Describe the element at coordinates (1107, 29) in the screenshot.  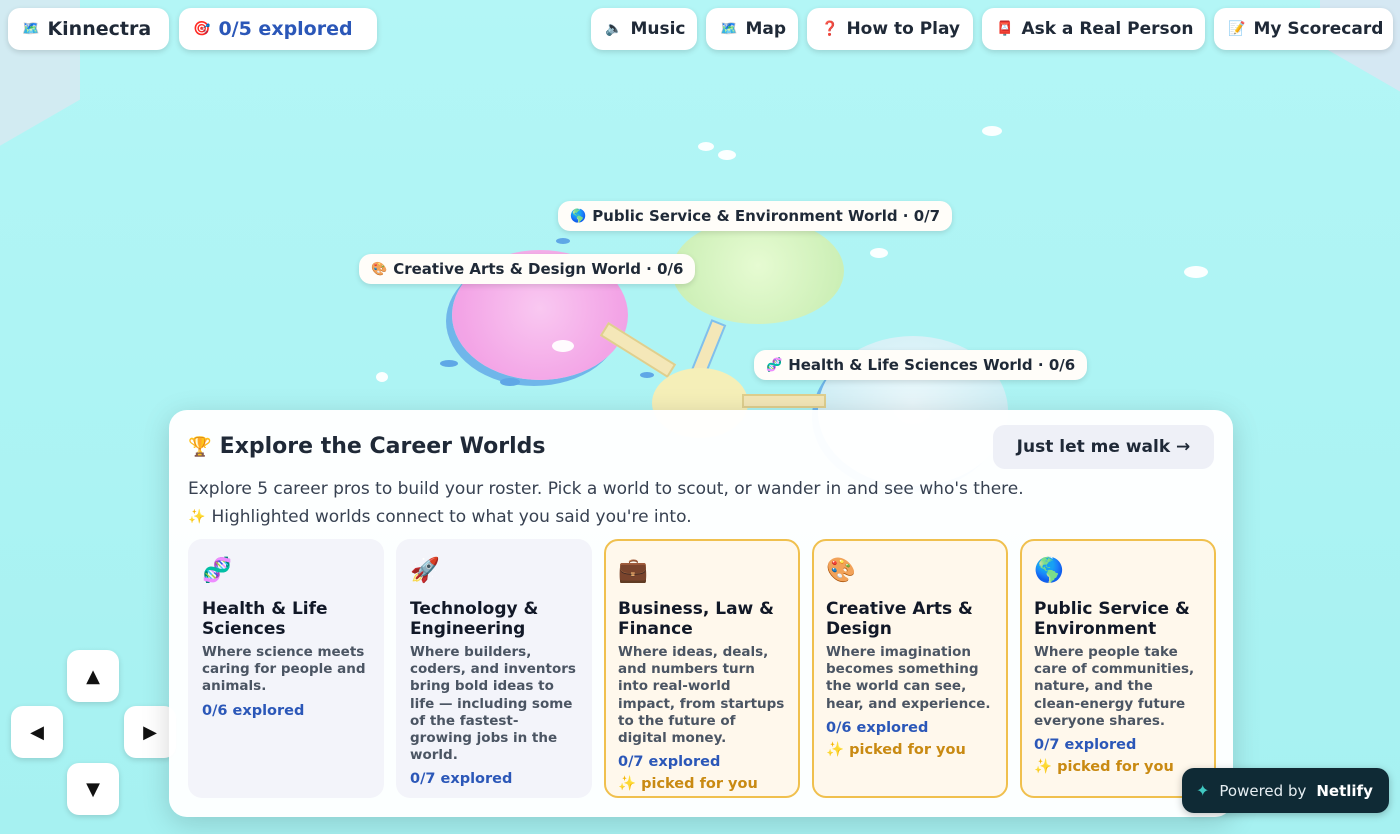
I see `ask-real-person-button-label: Ask a Real Person` at that location.